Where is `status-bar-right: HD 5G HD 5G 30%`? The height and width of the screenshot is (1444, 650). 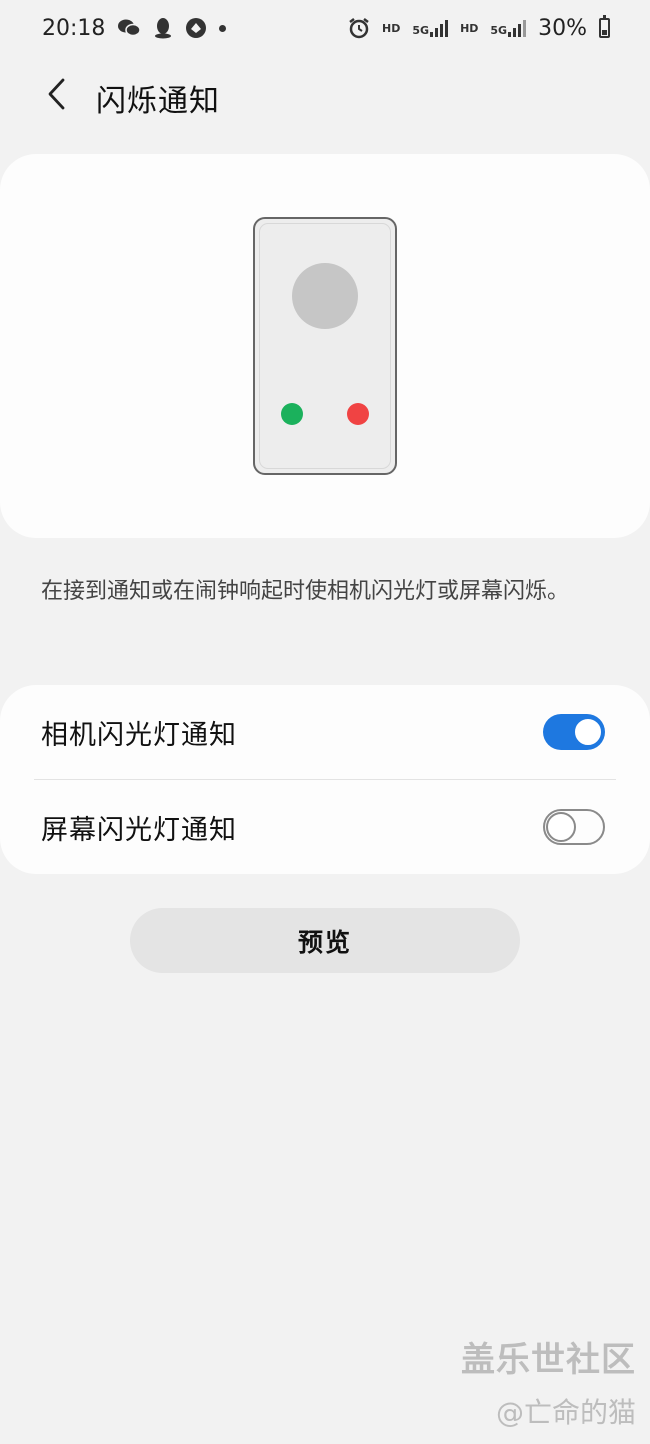
status-bar-right: HD 5G HD 5G 30% is located at coordinates (479, 28).